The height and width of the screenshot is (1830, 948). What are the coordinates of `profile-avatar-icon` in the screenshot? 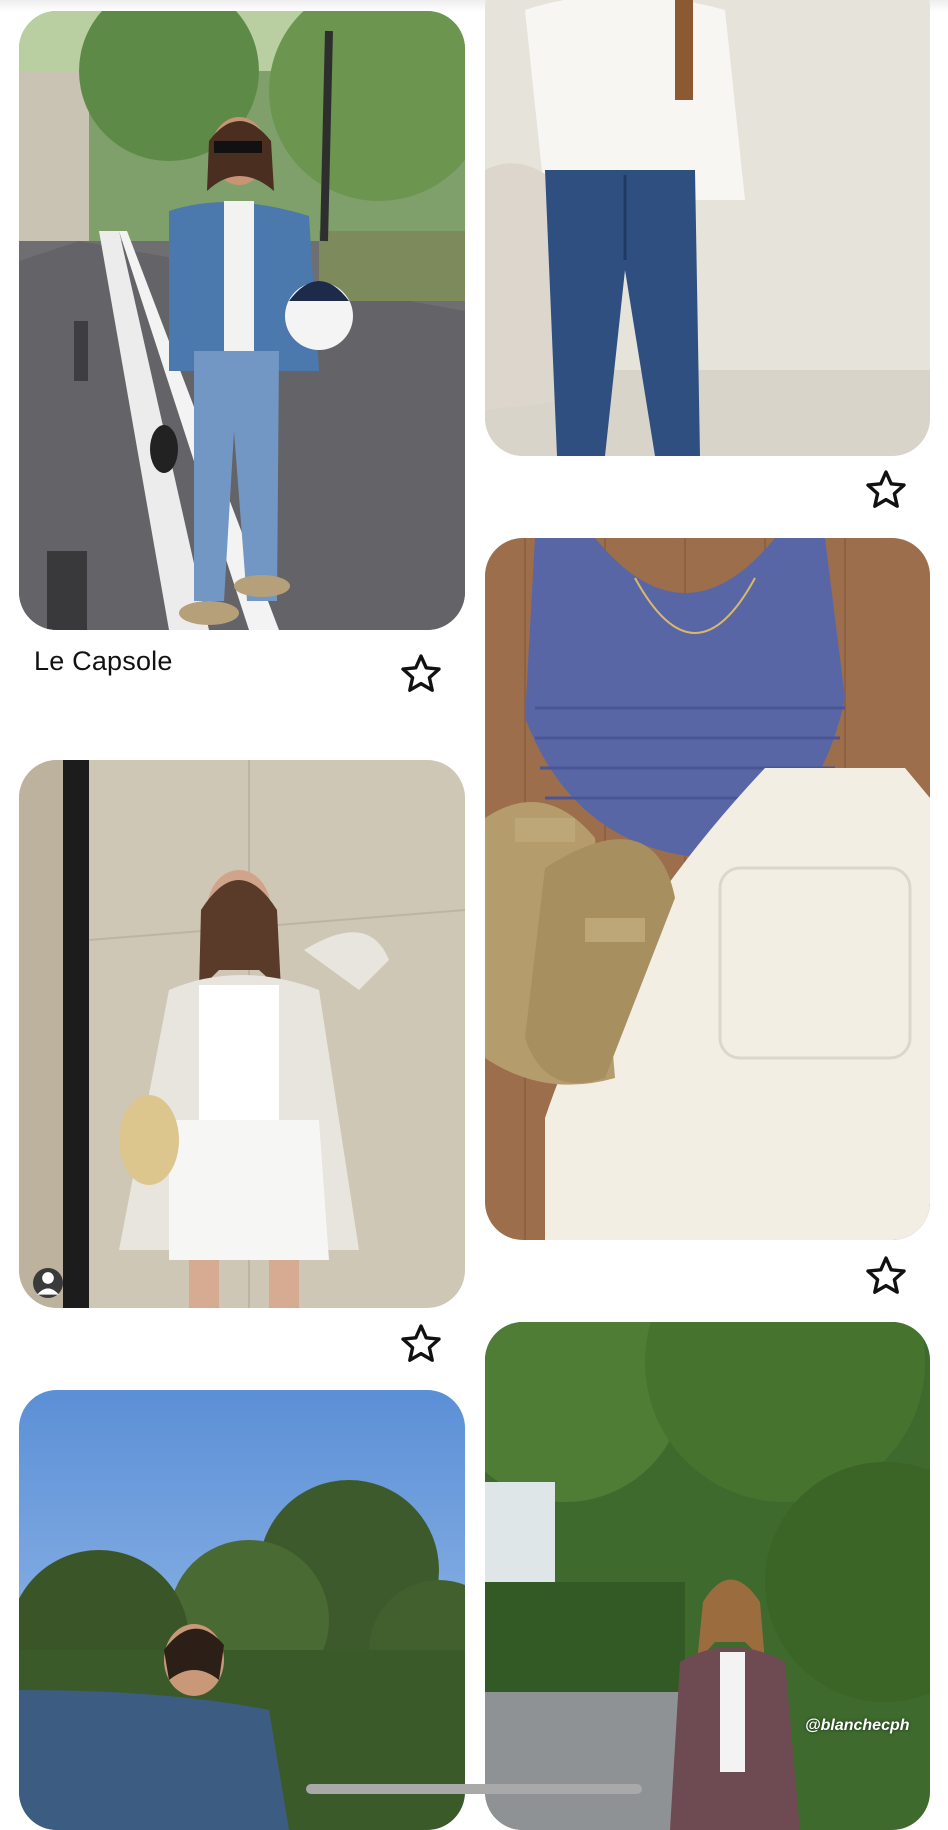 It's located at (48, 1283).